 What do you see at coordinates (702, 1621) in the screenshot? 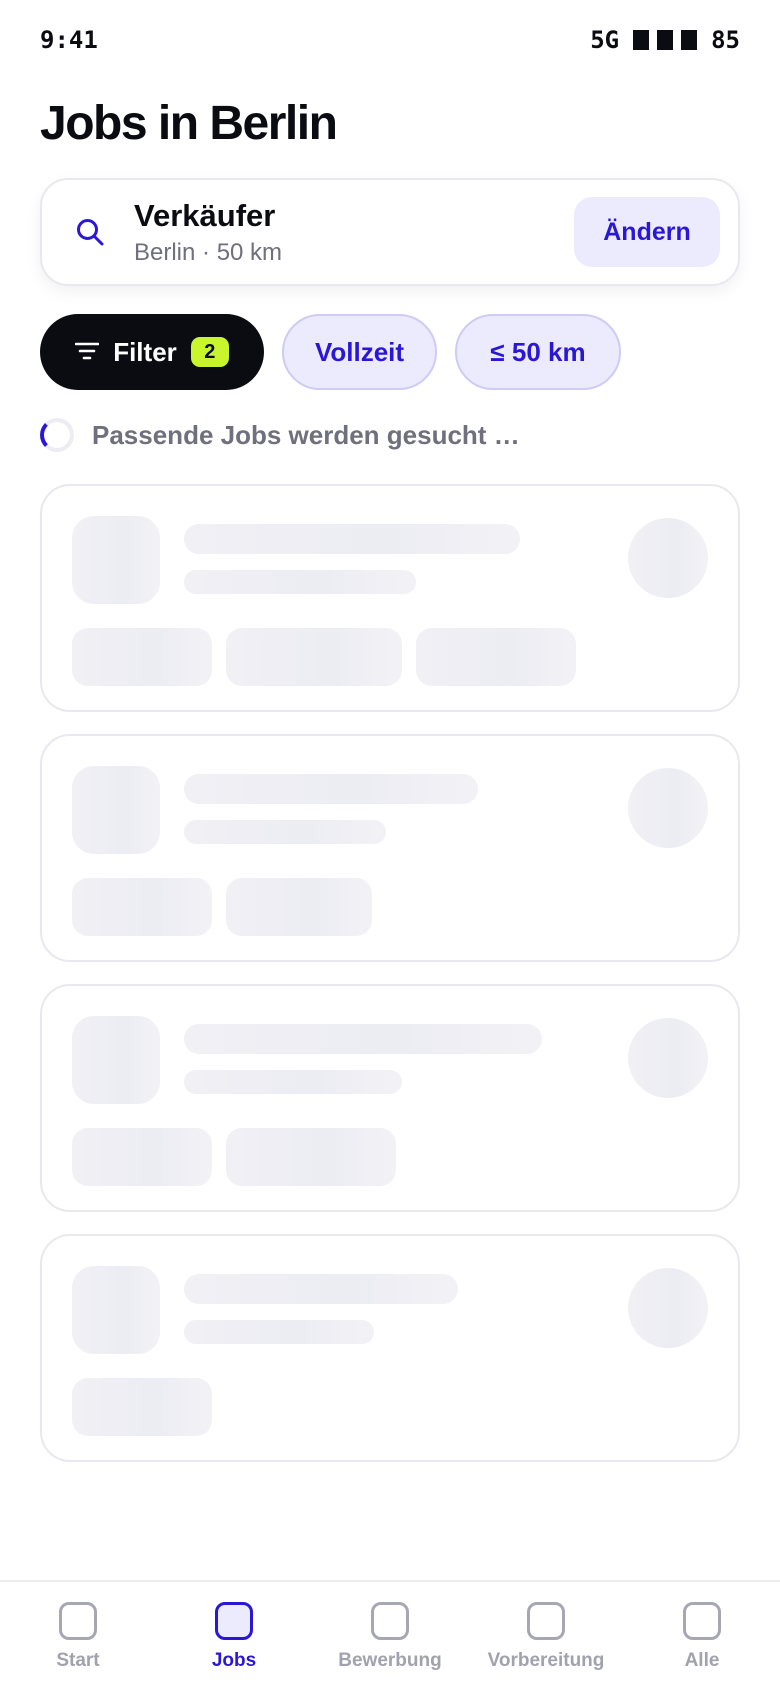
I see `alle-icon` at bounding box center [702, 1621].